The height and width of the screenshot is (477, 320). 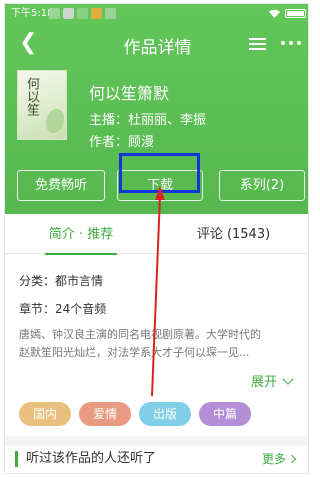 I want to click on battery-icon, so click(x=295, y=13).